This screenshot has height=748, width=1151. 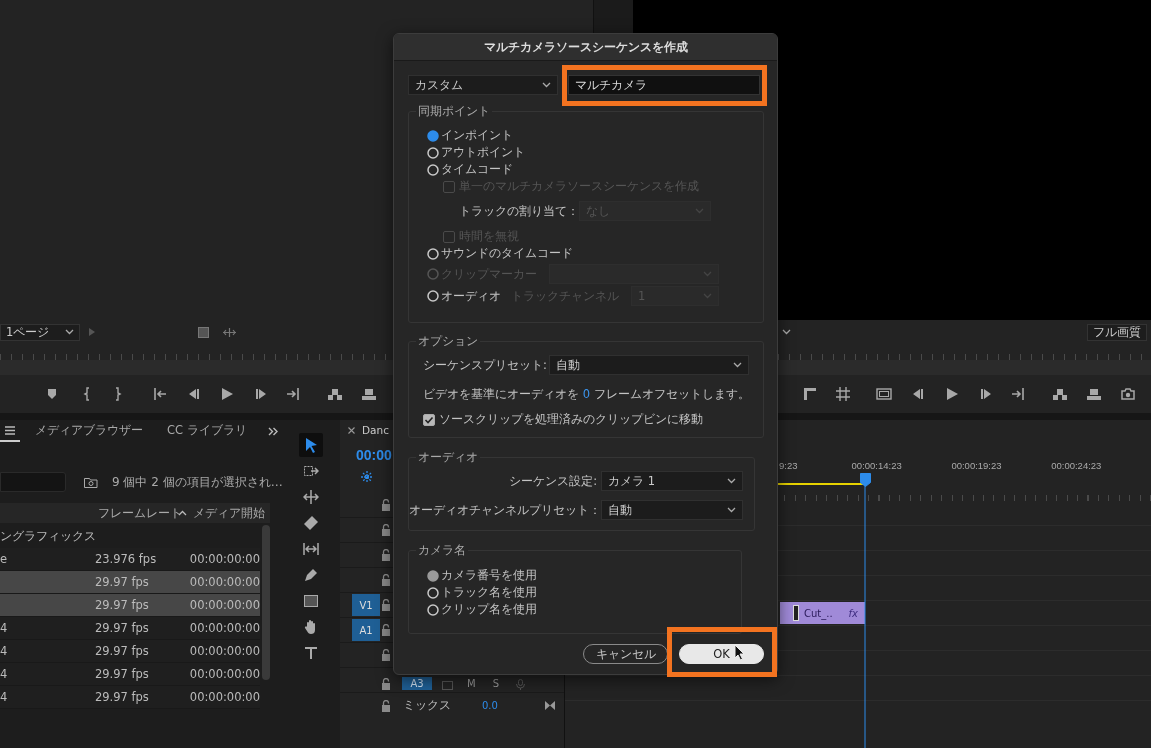 I want to click on split-icon, so click(x=229, y=332).